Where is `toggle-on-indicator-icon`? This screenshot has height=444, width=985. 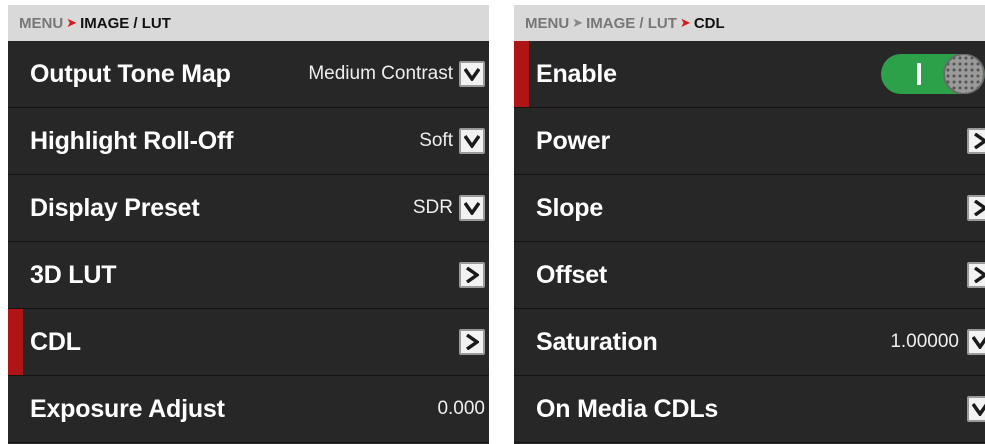 toggle-on-indicator-icon is located at coordinates (919, 74).